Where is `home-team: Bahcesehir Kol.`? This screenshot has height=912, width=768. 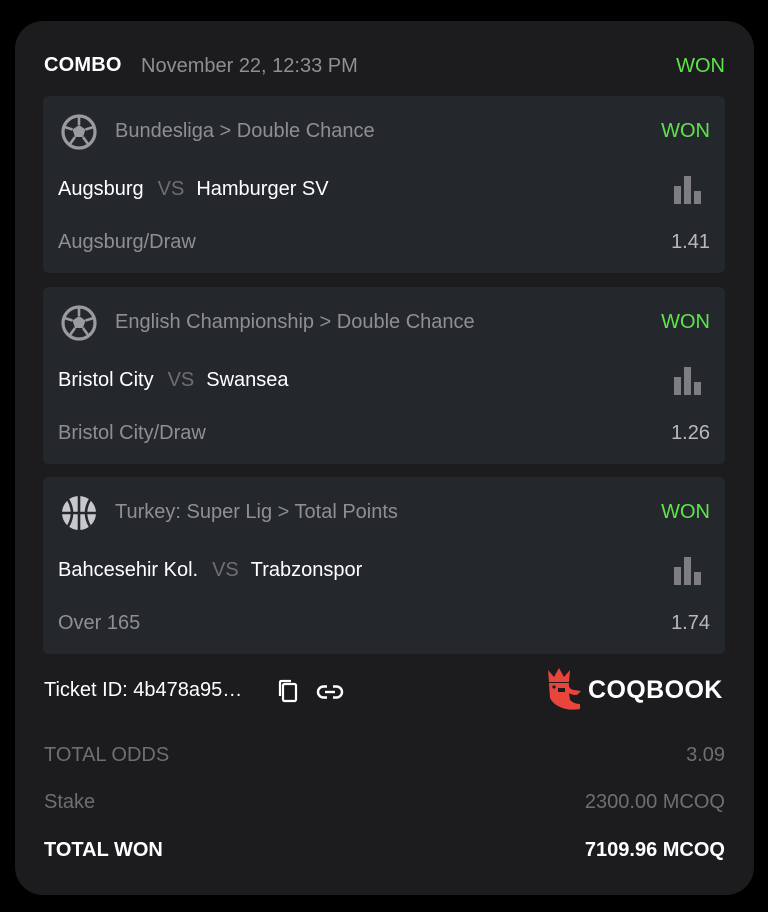
home-team: Bahcesehir Kol. is located at coordinates (128, 570).